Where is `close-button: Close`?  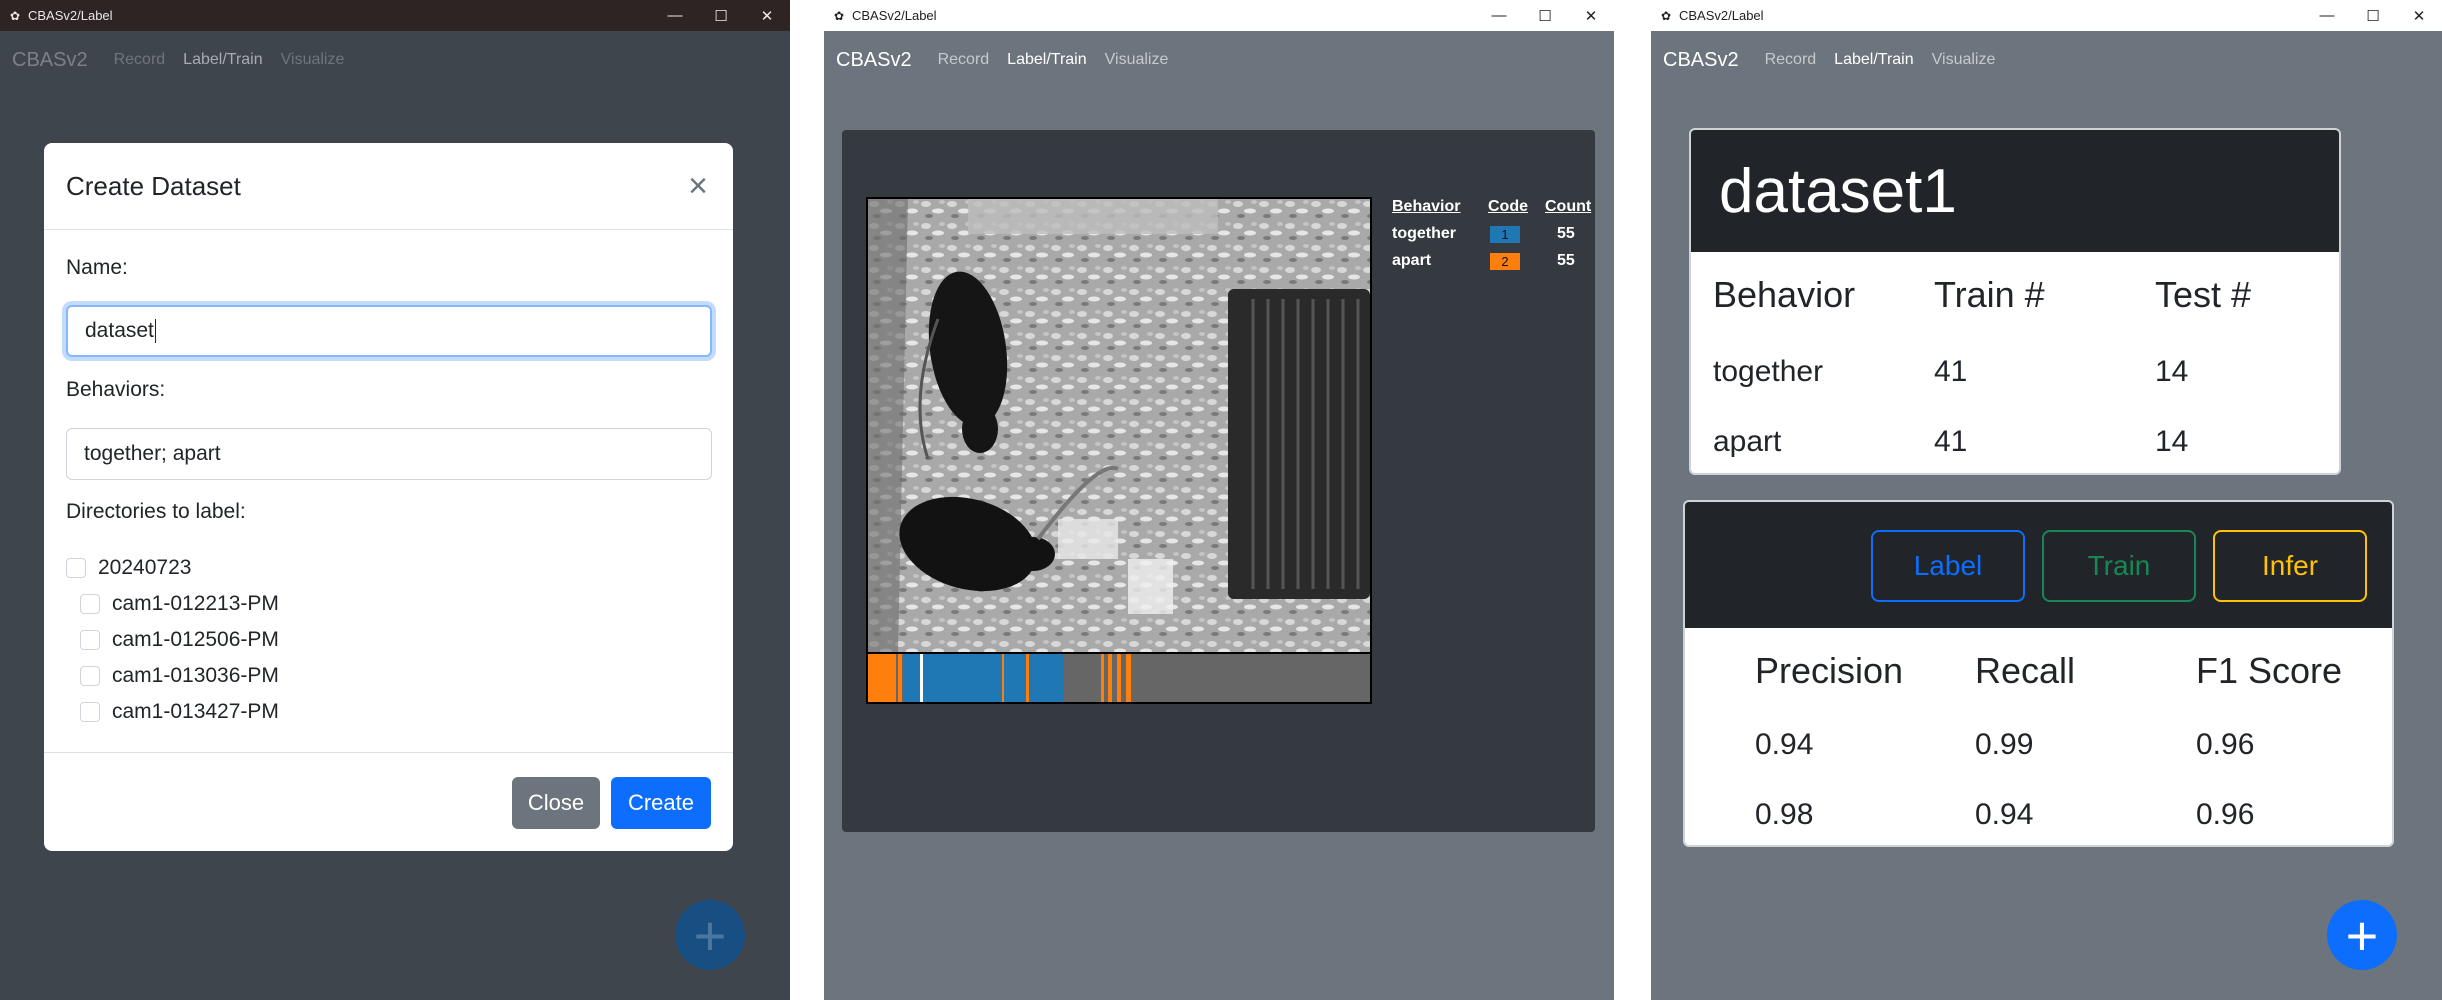 close-button: Close is located at coordinates (556, 803).